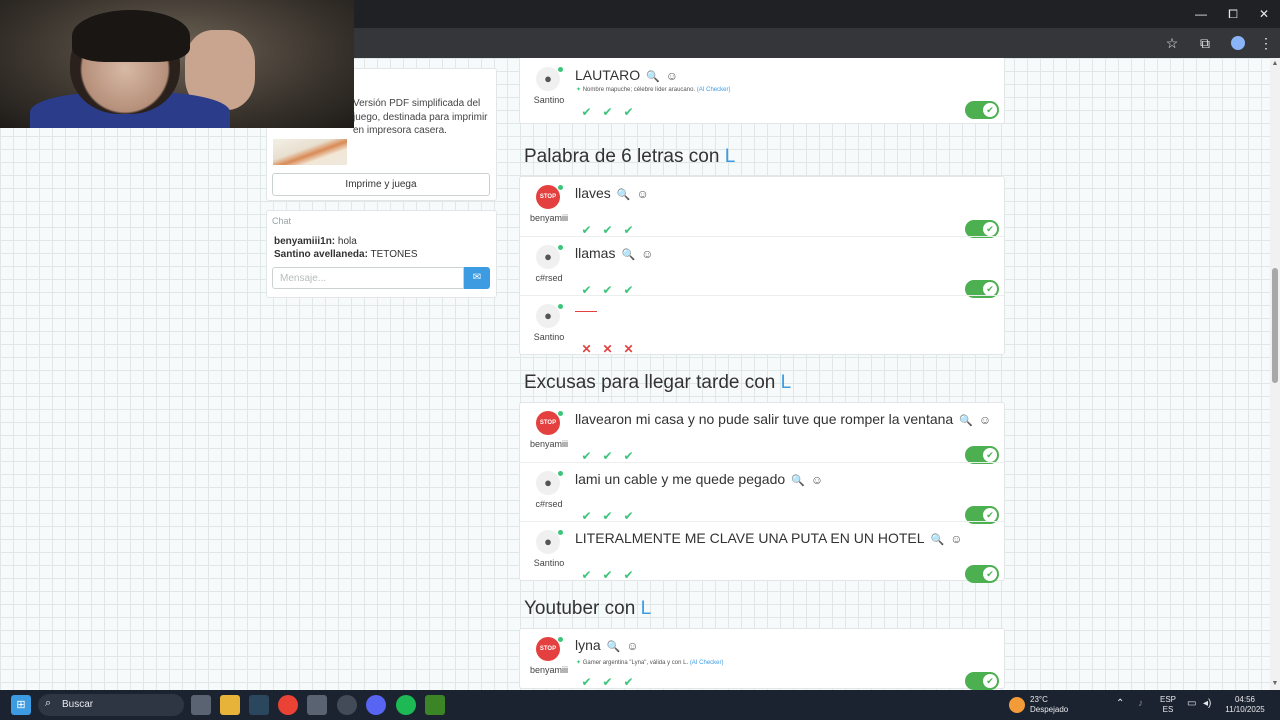 The image size is (1280, 720). Describe the element at coordinates (1120, 704) in the screenshot. I see `tray-chevron-icon: ⌃` at that location.